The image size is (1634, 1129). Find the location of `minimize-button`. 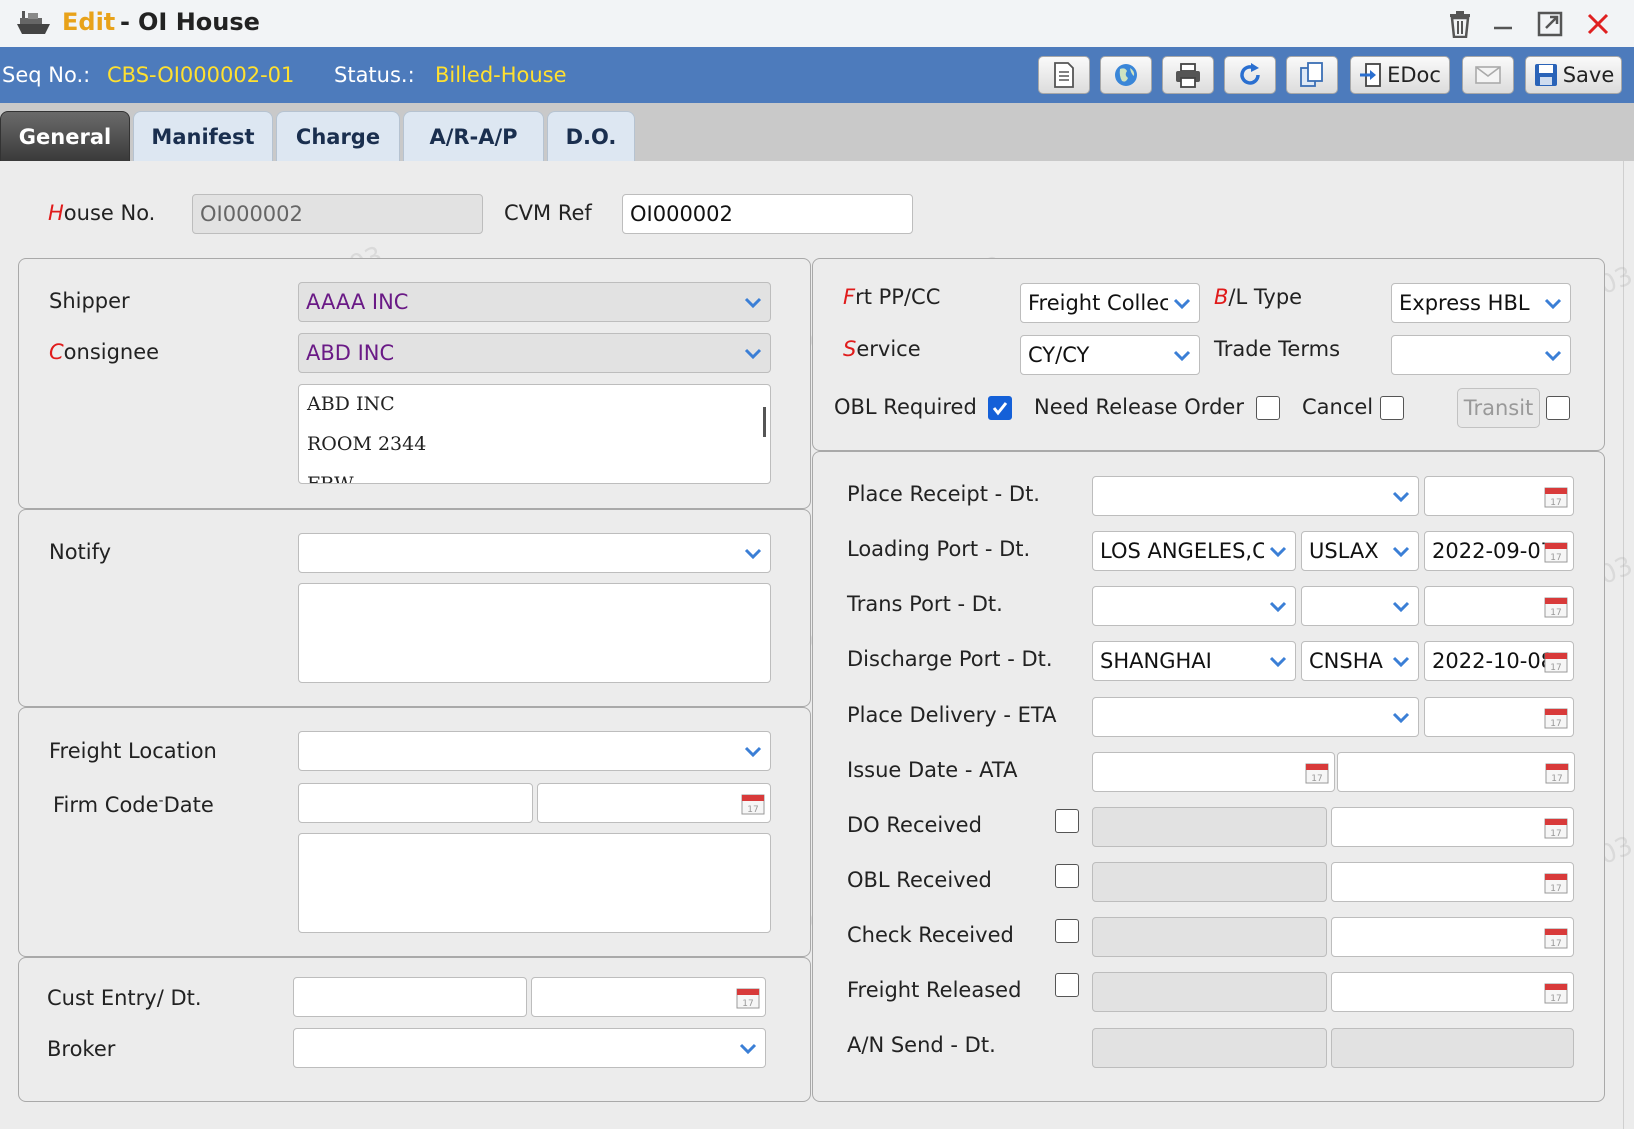

minimize-button is located at coordinates (1503, 24).